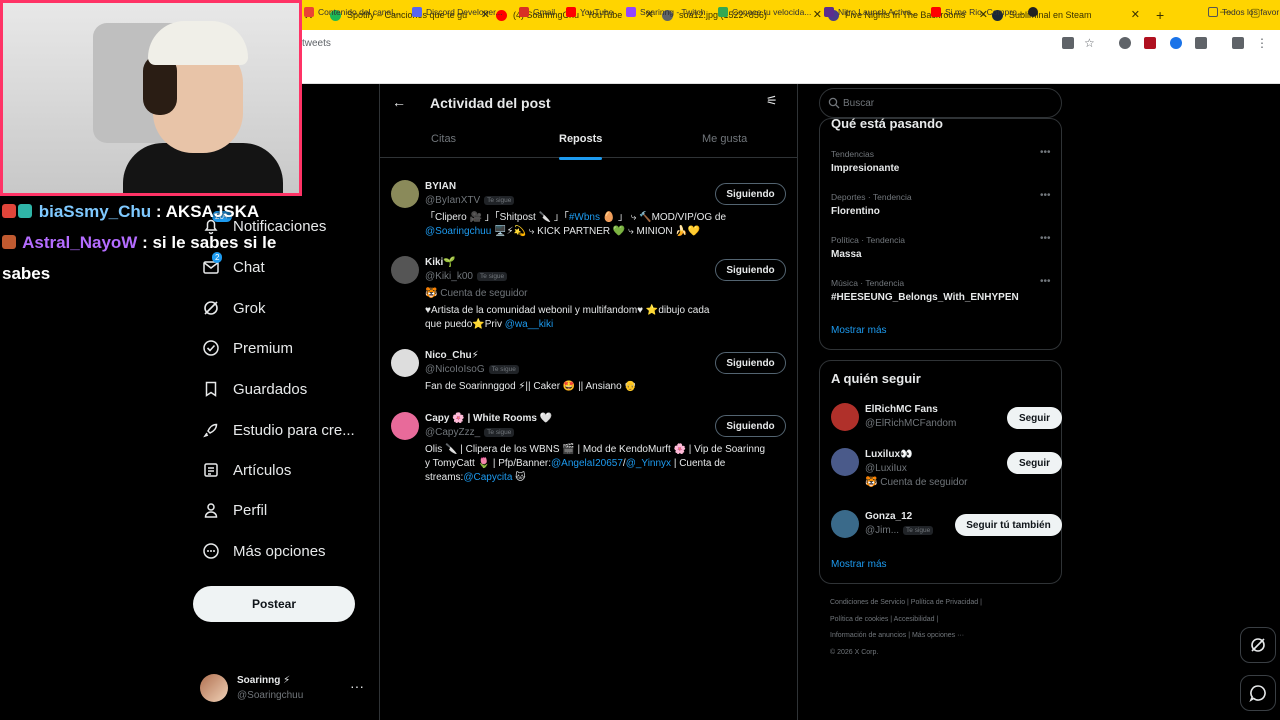 The image size is (1280, 720). What do you see at coordinates (606, 478) in the screenshot?
I see `bio-line: streams:@Capycita 🐱` at bounding box center [606, 478].